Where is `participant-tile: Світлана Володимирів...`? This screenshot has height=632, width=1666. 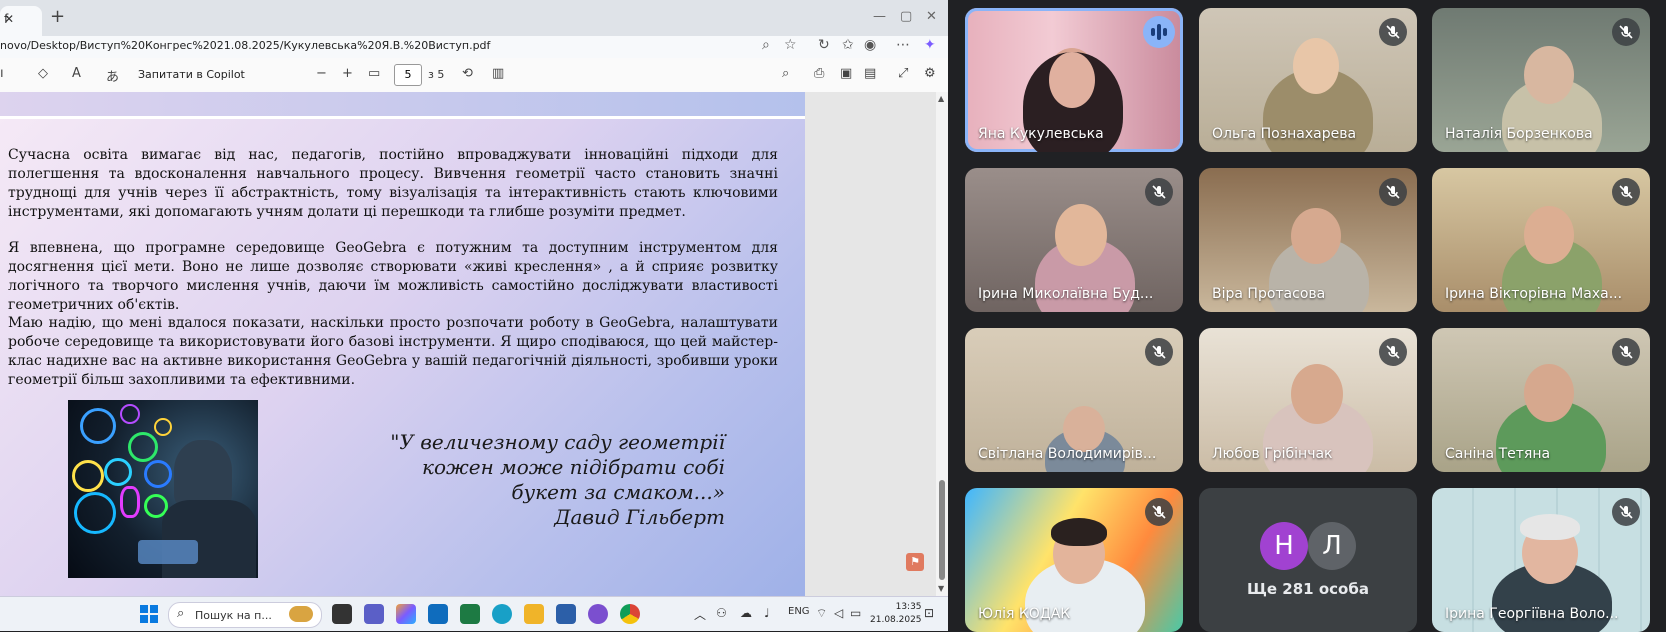
participant-tile: Світлана Володимирів... is located at coordinates (1074, 400).